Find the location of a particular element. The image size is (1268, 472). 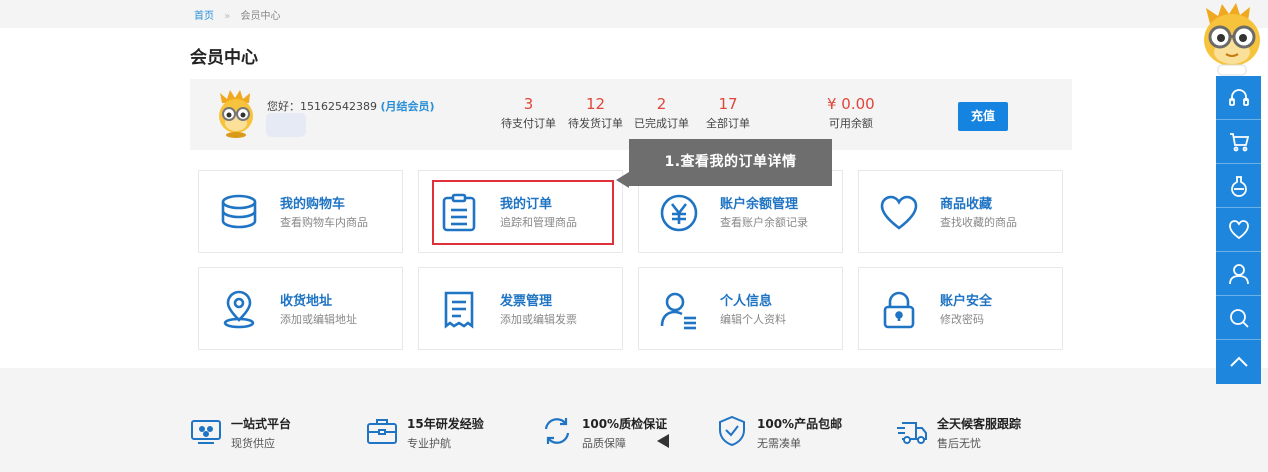

stat-available-balance: ¥ 0.00 可用余额 is located at coordinates (851, 112).